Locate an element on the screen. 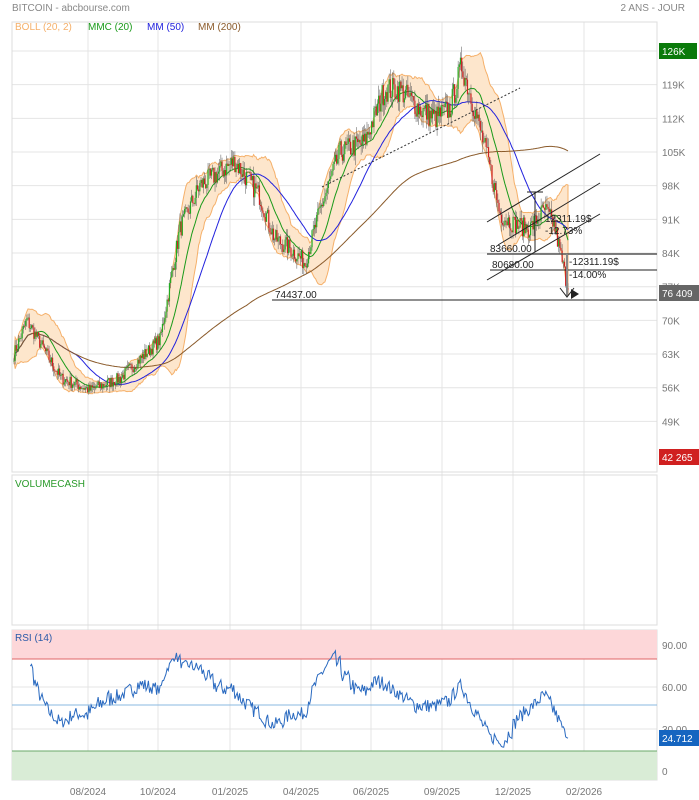  rsi-polyline is located at coordinates (299, 698).